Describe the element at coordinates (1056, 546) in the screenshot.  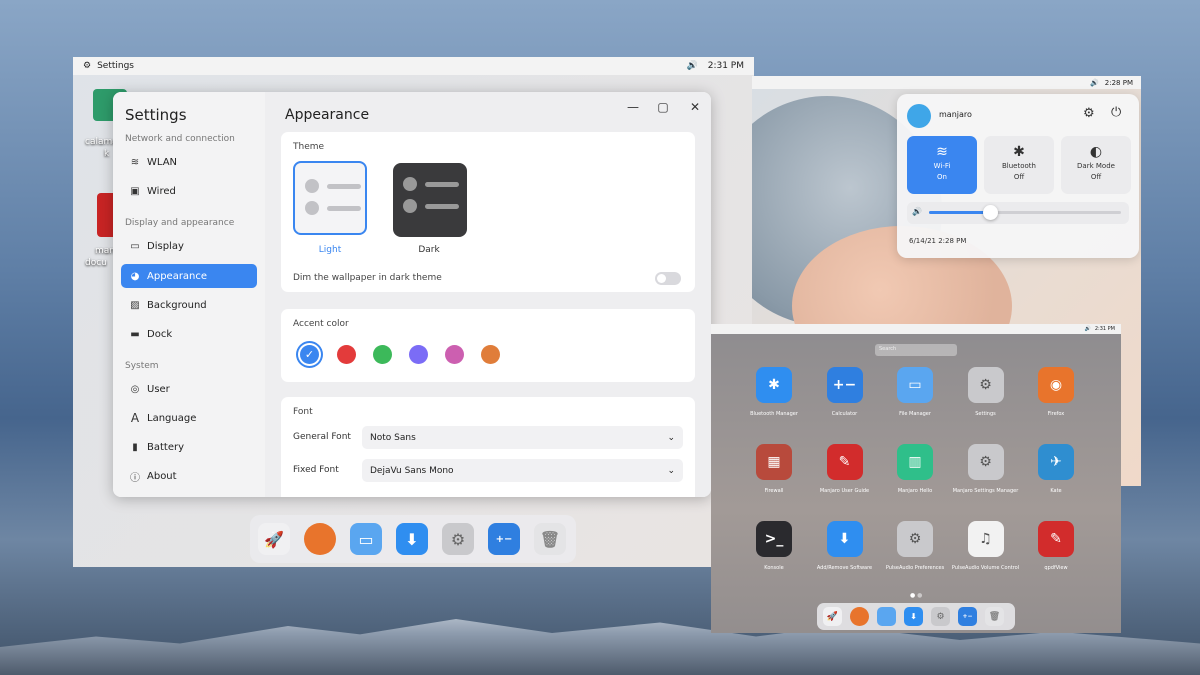
I see `app-qpdfview: ✎ qpdfView` at that location.